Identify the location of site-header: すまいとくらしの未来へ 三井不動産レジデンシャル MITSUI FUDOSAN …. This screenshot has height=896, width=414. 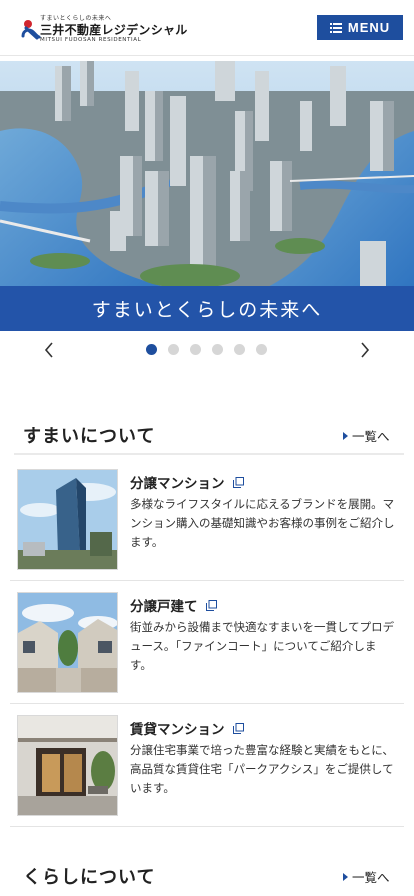
(207, 28).